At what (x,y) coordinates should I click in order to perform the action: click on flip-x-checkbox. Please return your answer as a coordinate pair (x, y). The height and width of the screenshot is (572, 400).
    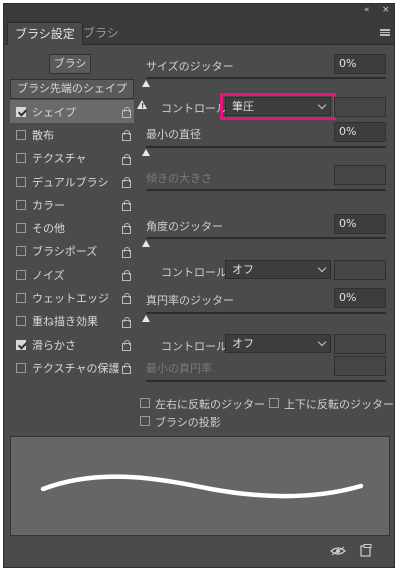
    Looking at the image, I should click on (145, 403).